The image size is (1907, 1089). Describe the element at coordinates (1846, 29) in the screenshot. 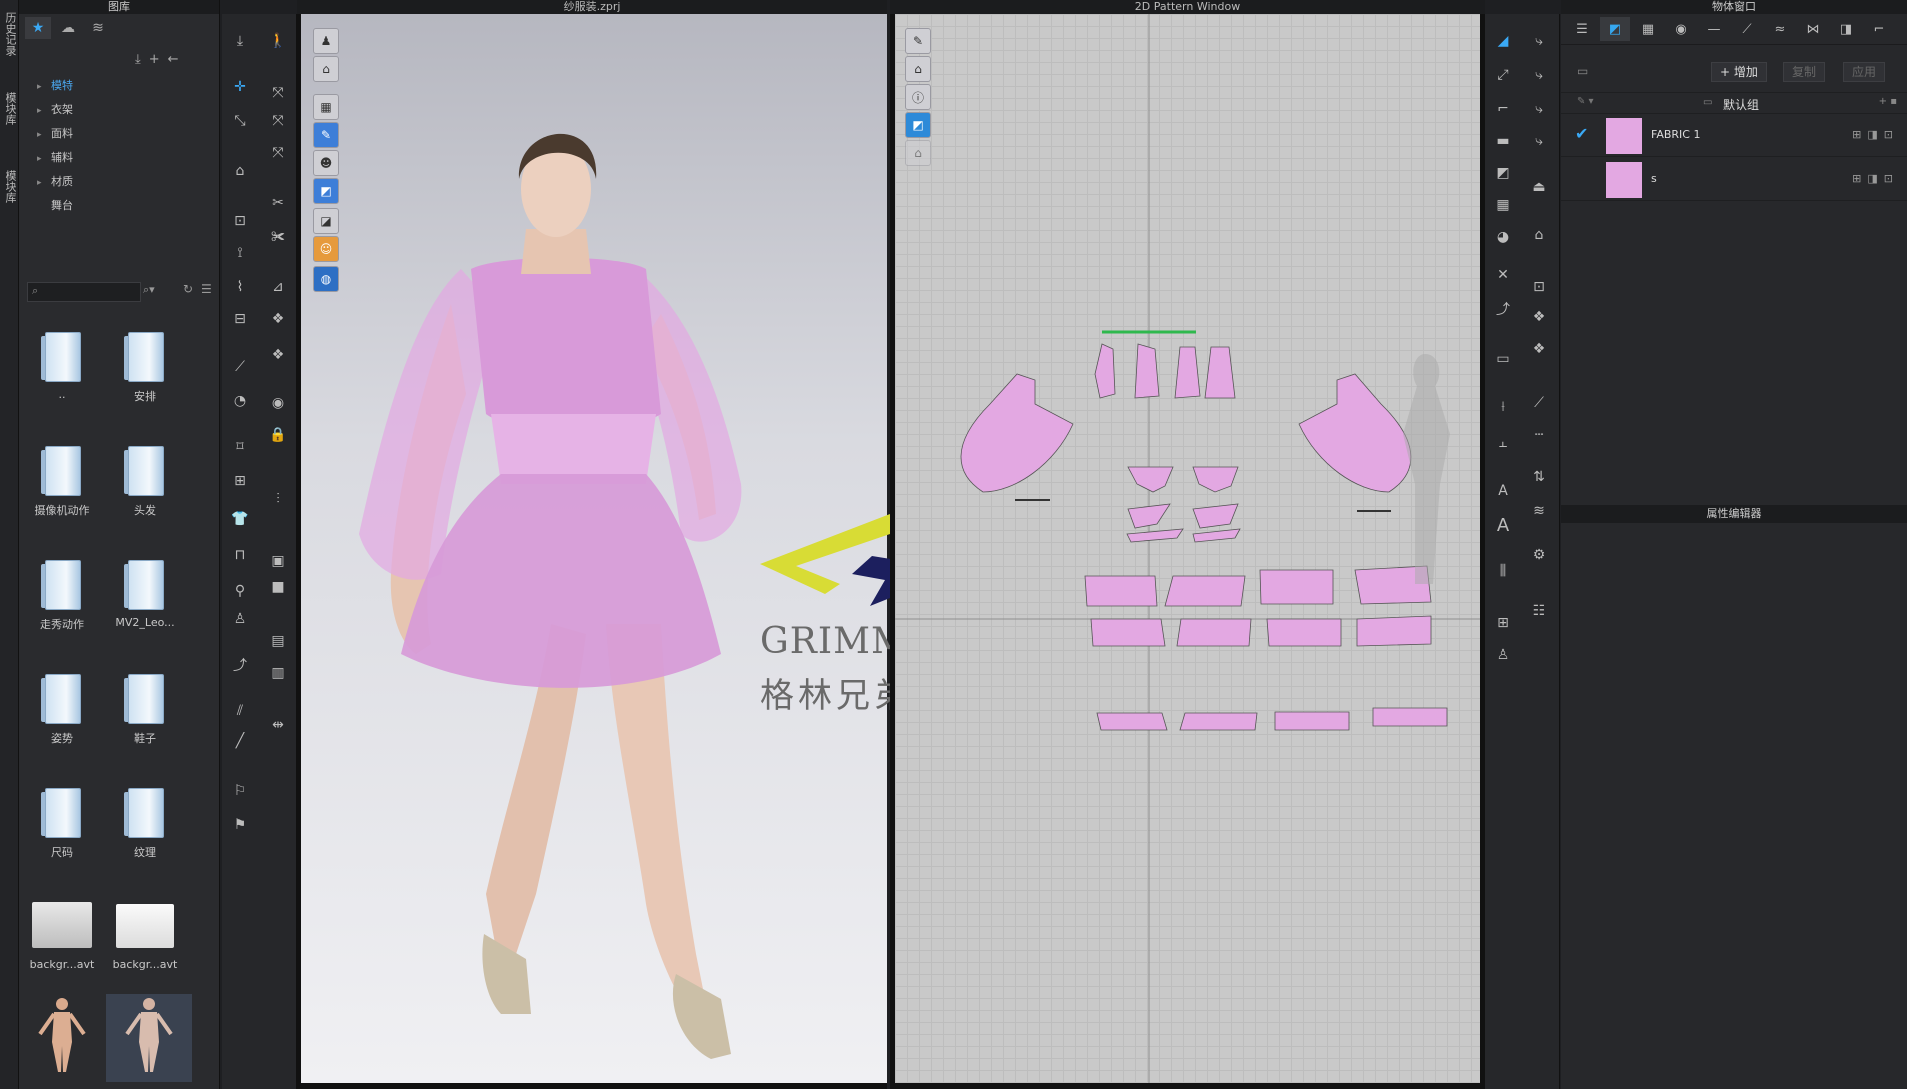

I see `trim-obj-icon: ◨` at that location.